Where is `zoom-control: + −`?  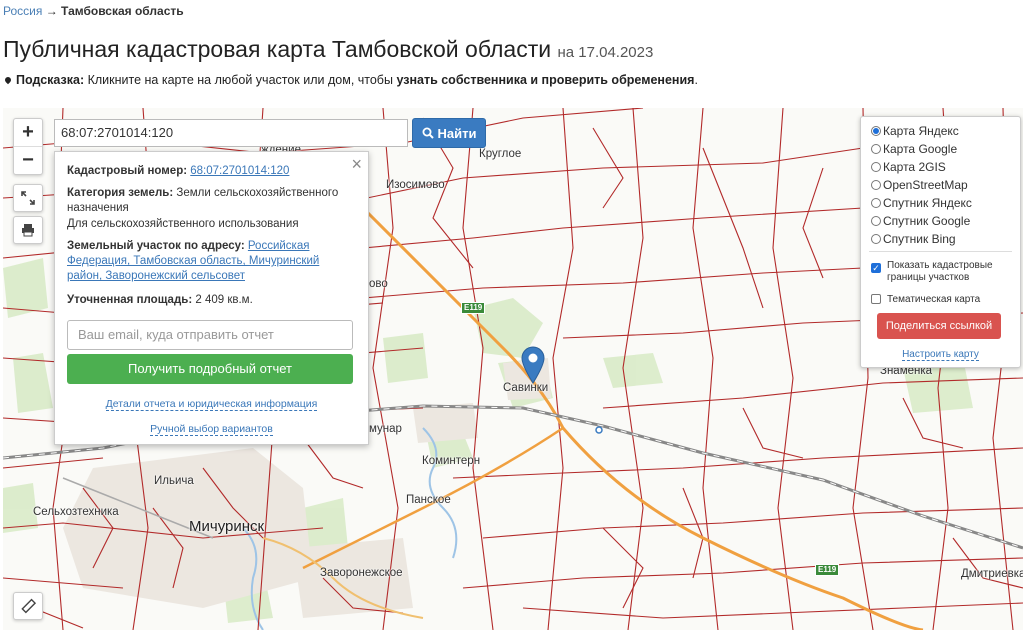 zoom-control: + − is located at coordinates (28, 146).